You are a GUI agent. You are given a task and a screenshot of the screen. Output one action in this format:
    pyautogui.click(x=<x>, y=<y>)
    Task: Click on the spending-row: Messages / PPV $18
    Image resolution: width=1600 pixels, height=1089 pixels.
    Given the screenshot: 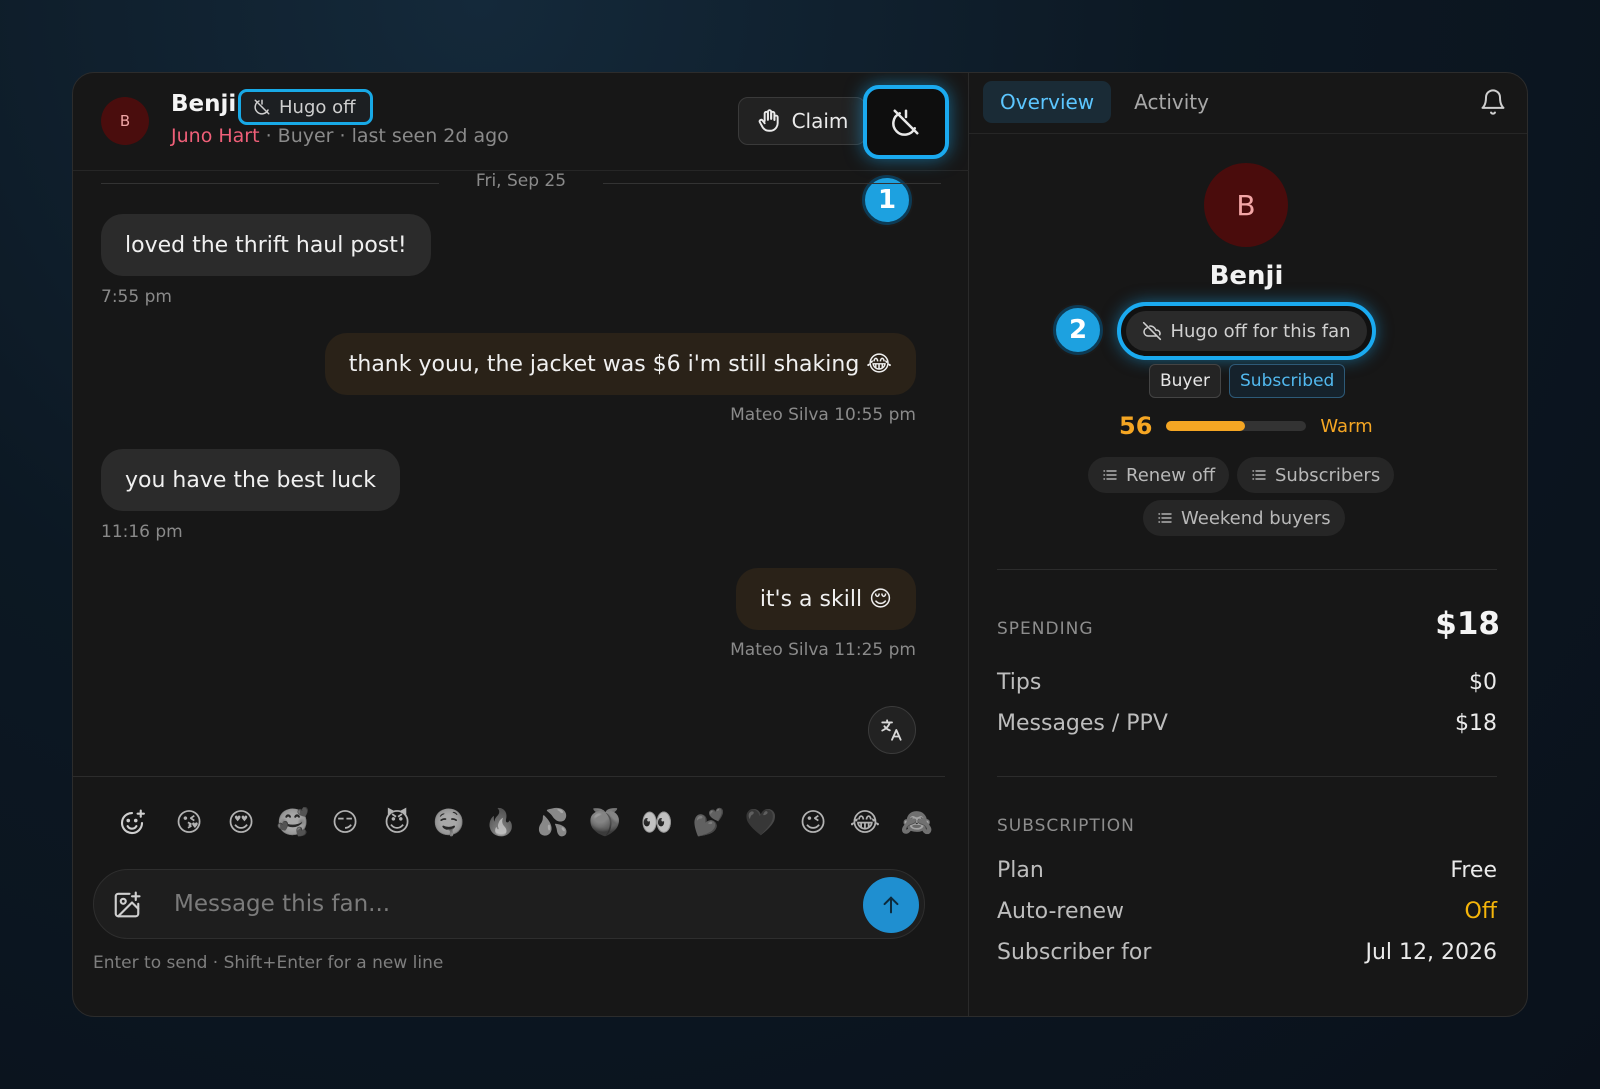 What is the action you would take?
    pyautogui.click(x=1247, y=723)
    